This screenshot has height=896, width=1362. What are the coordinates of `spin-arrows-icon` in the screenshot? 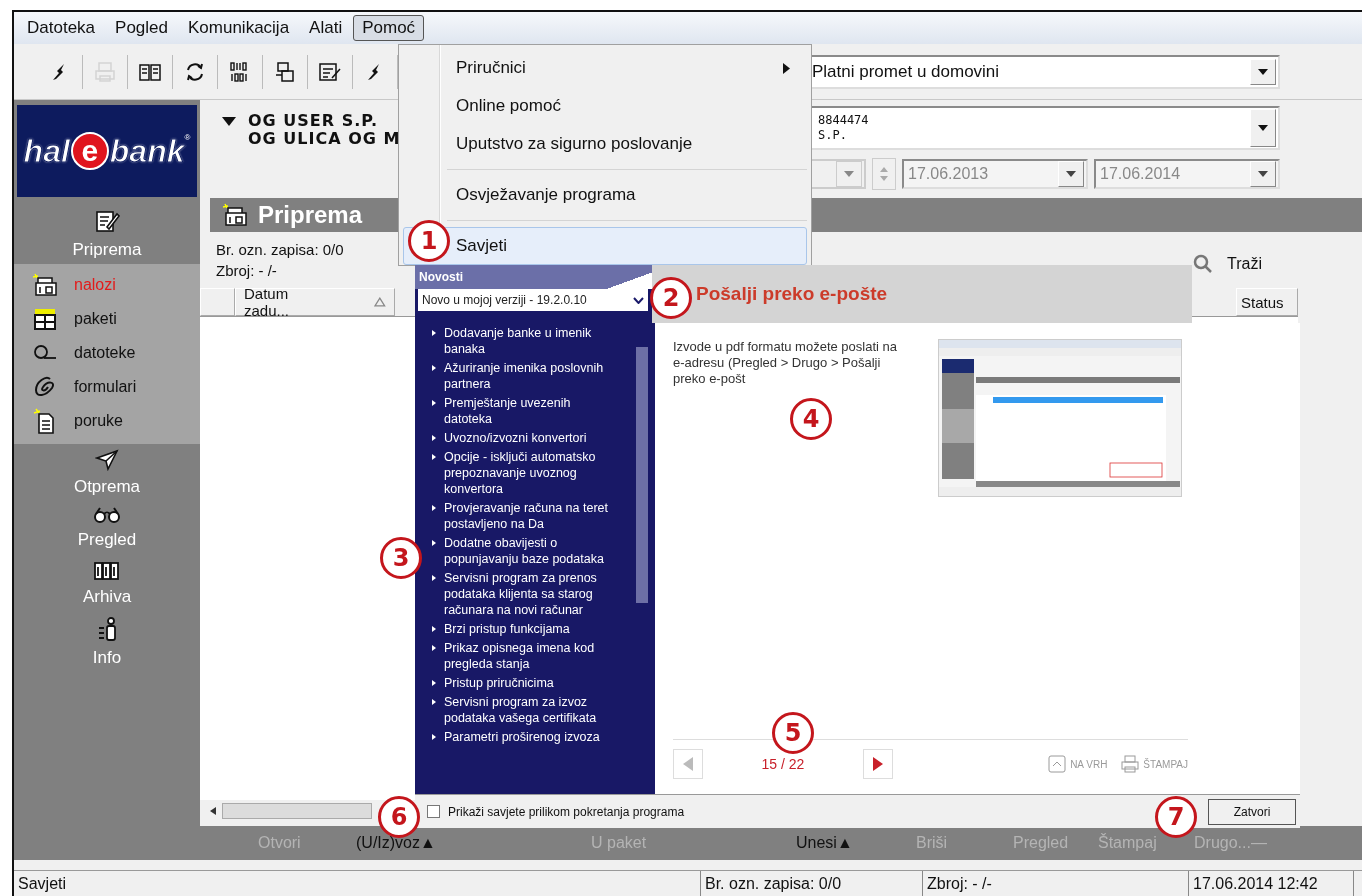 It's located at (884, 174).